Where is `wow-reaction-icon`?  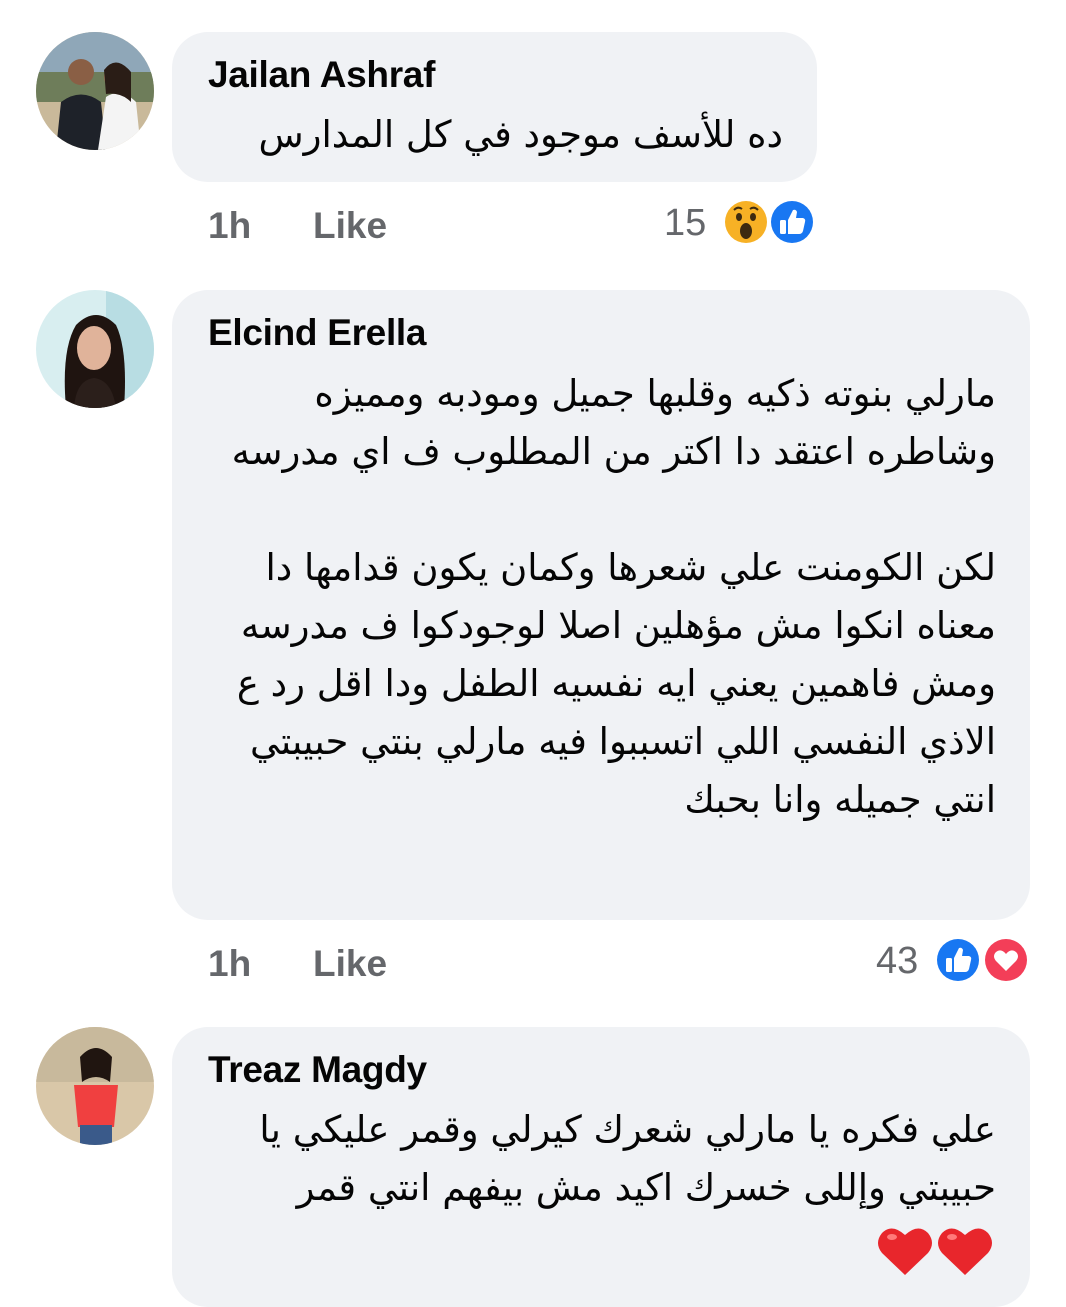 wow-reaction-icon is located at coordinates (746, 222).